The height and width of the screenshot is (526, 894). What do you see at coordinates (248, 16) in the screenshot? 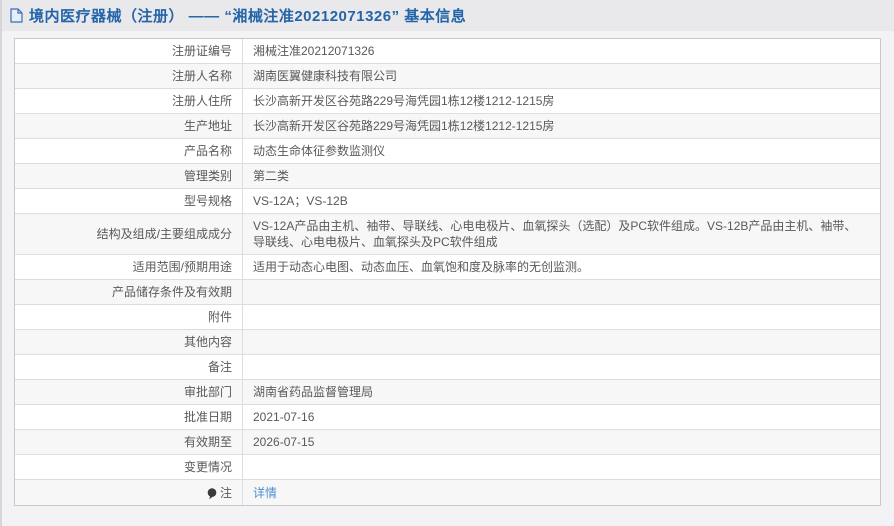
I see `page-title: 境内医疗器械（注册） —— “湘械注准20212071326” 基本信息` at bounding box center [248, 16].